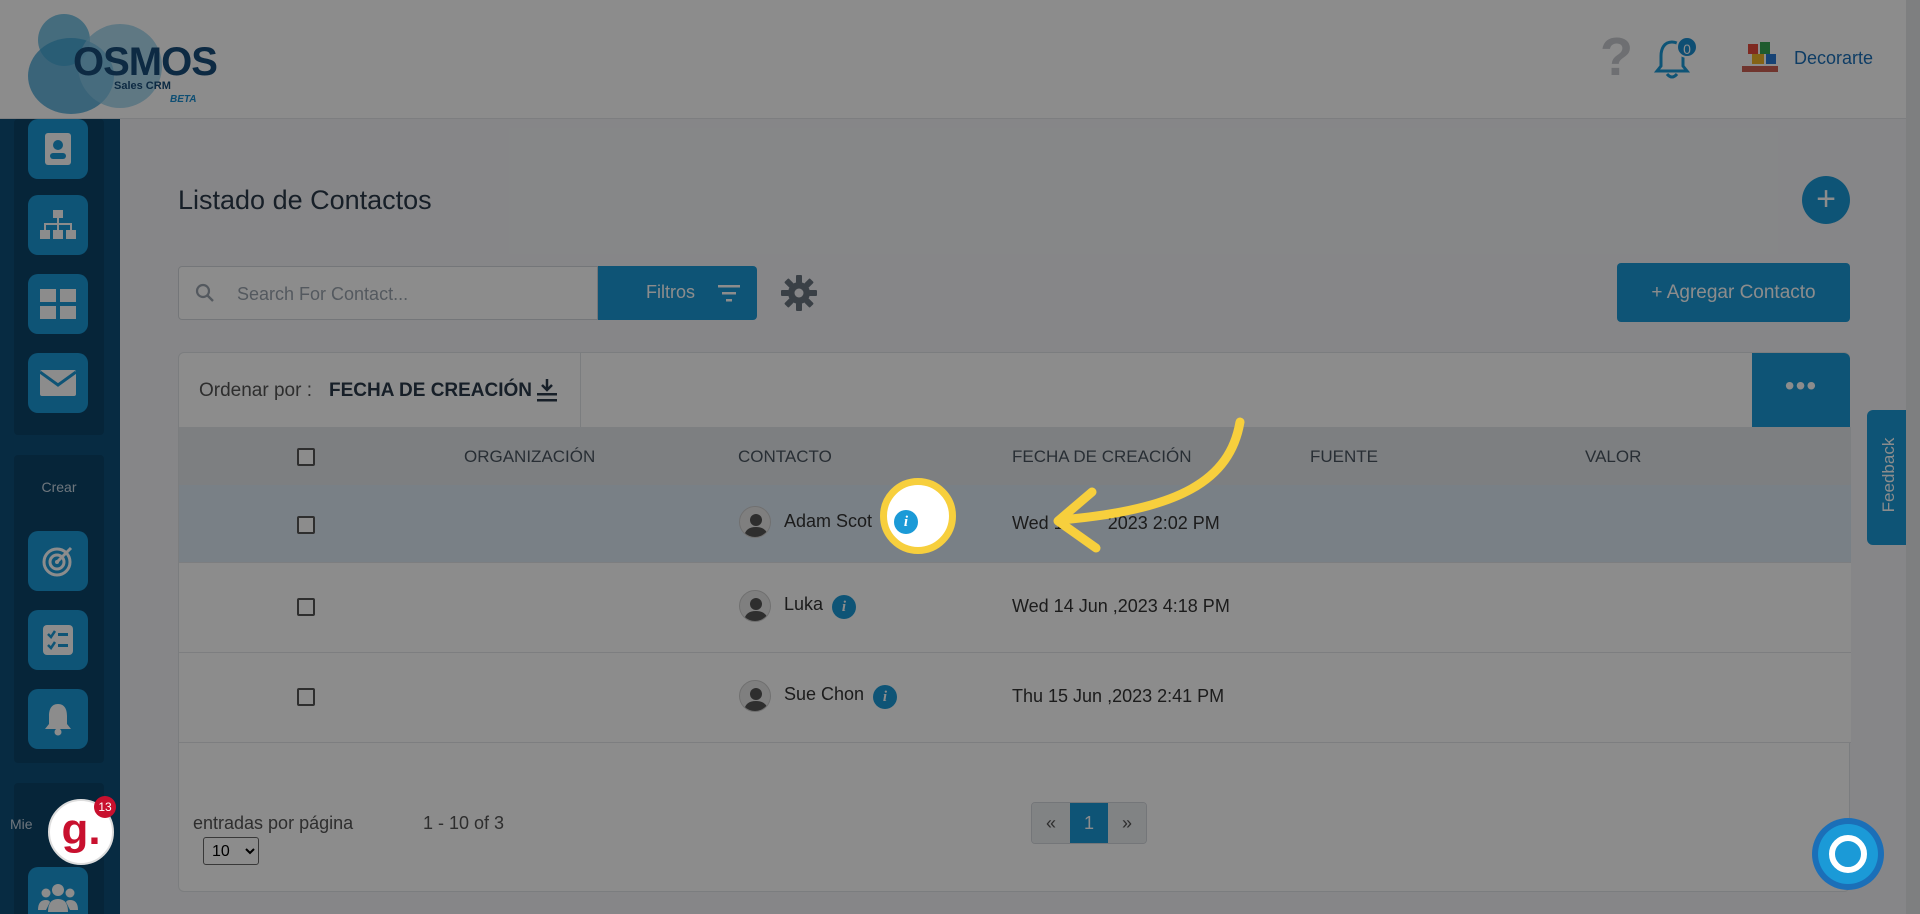 Image resolution: width=1920 pixels, height=914 pixels. I want to click on table-row: Adam Scot Wed 1 2023 2:02 PM, so click(1015, 524).